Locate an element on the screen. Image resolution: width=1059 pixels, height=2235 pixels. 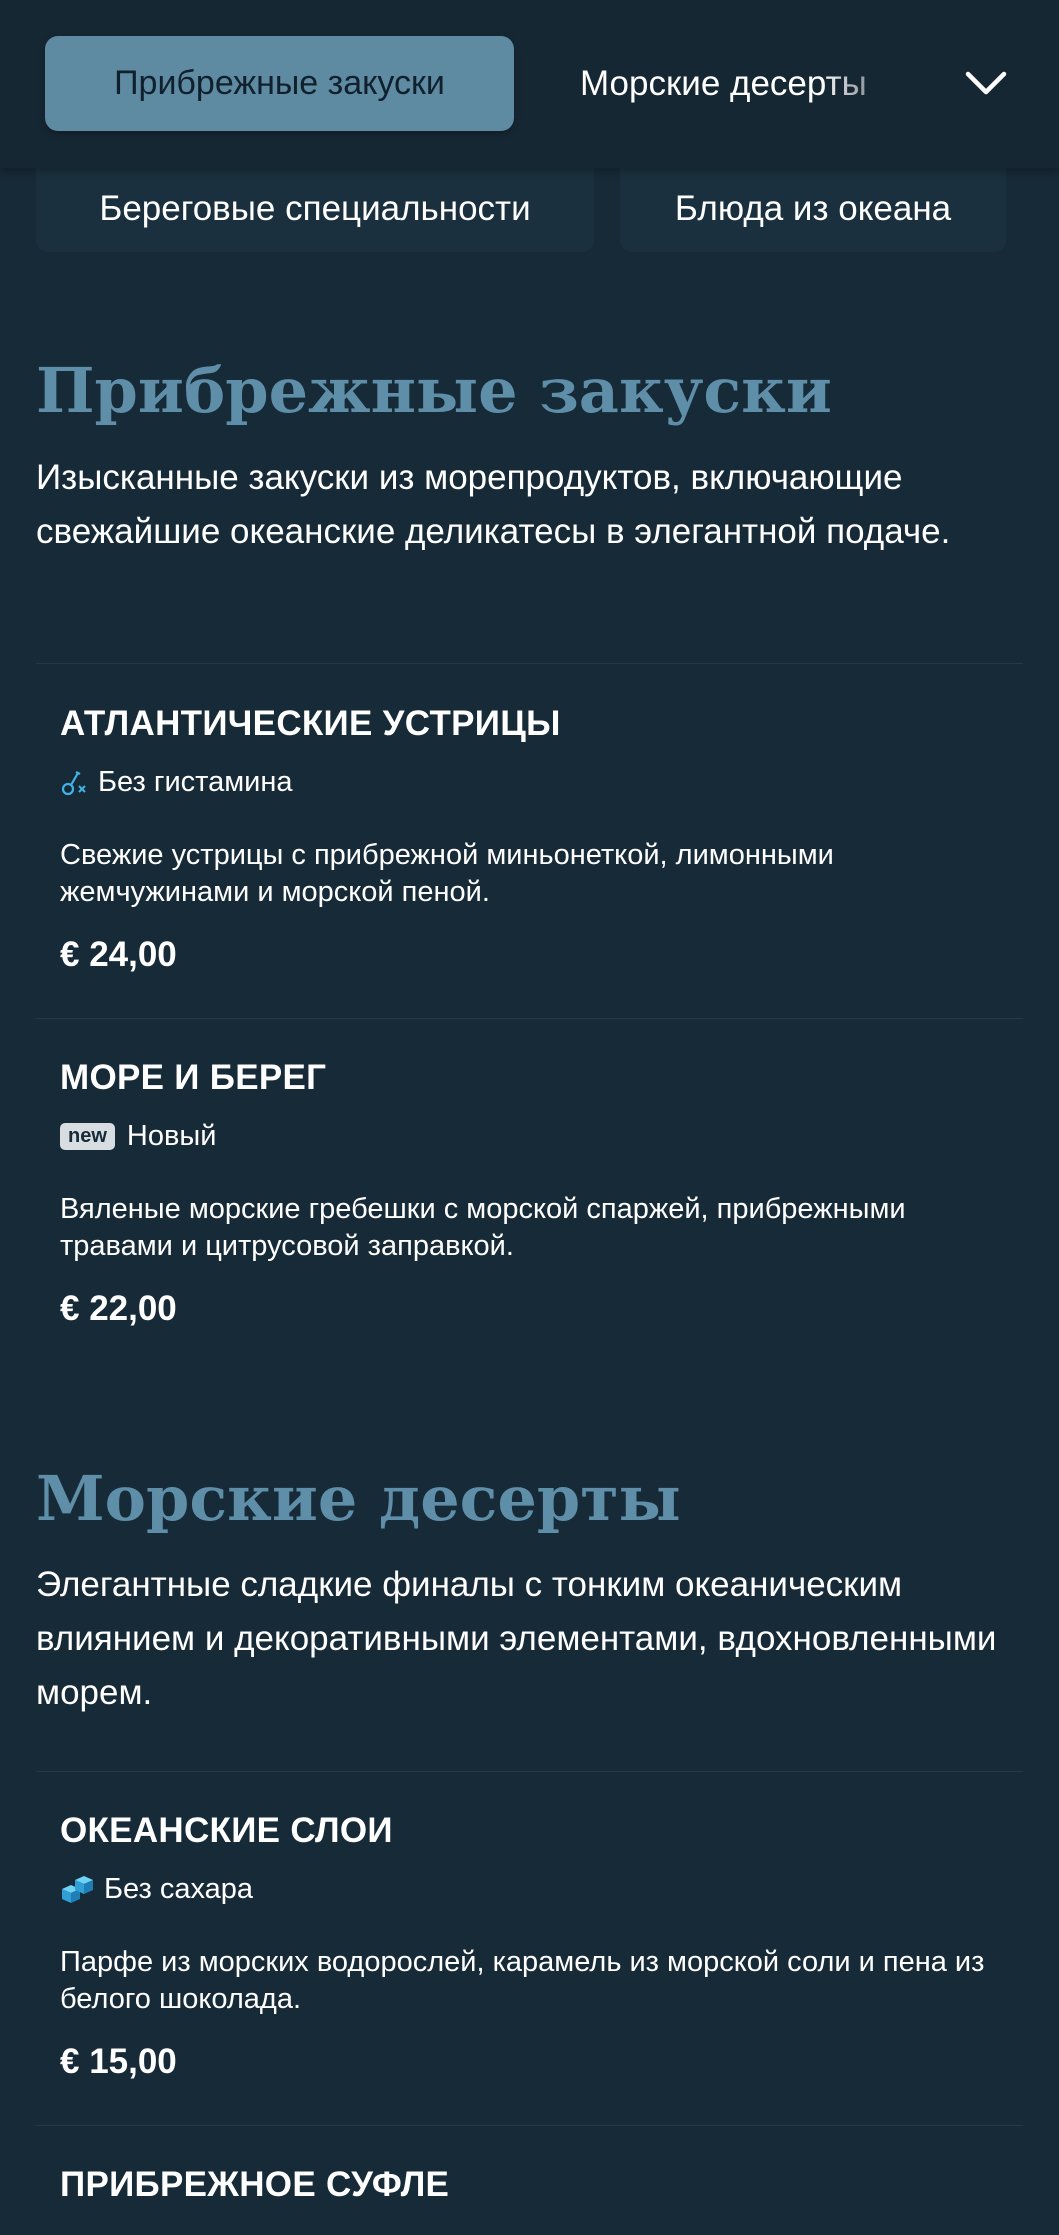
category-tabs-bar: Прибрежные закуски Морские десерты is located at coordinates (529, 84).